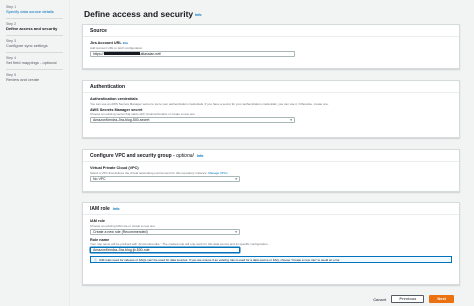  I want to click on wizard-footer: Cancel Previous Next, so click(413, 299).